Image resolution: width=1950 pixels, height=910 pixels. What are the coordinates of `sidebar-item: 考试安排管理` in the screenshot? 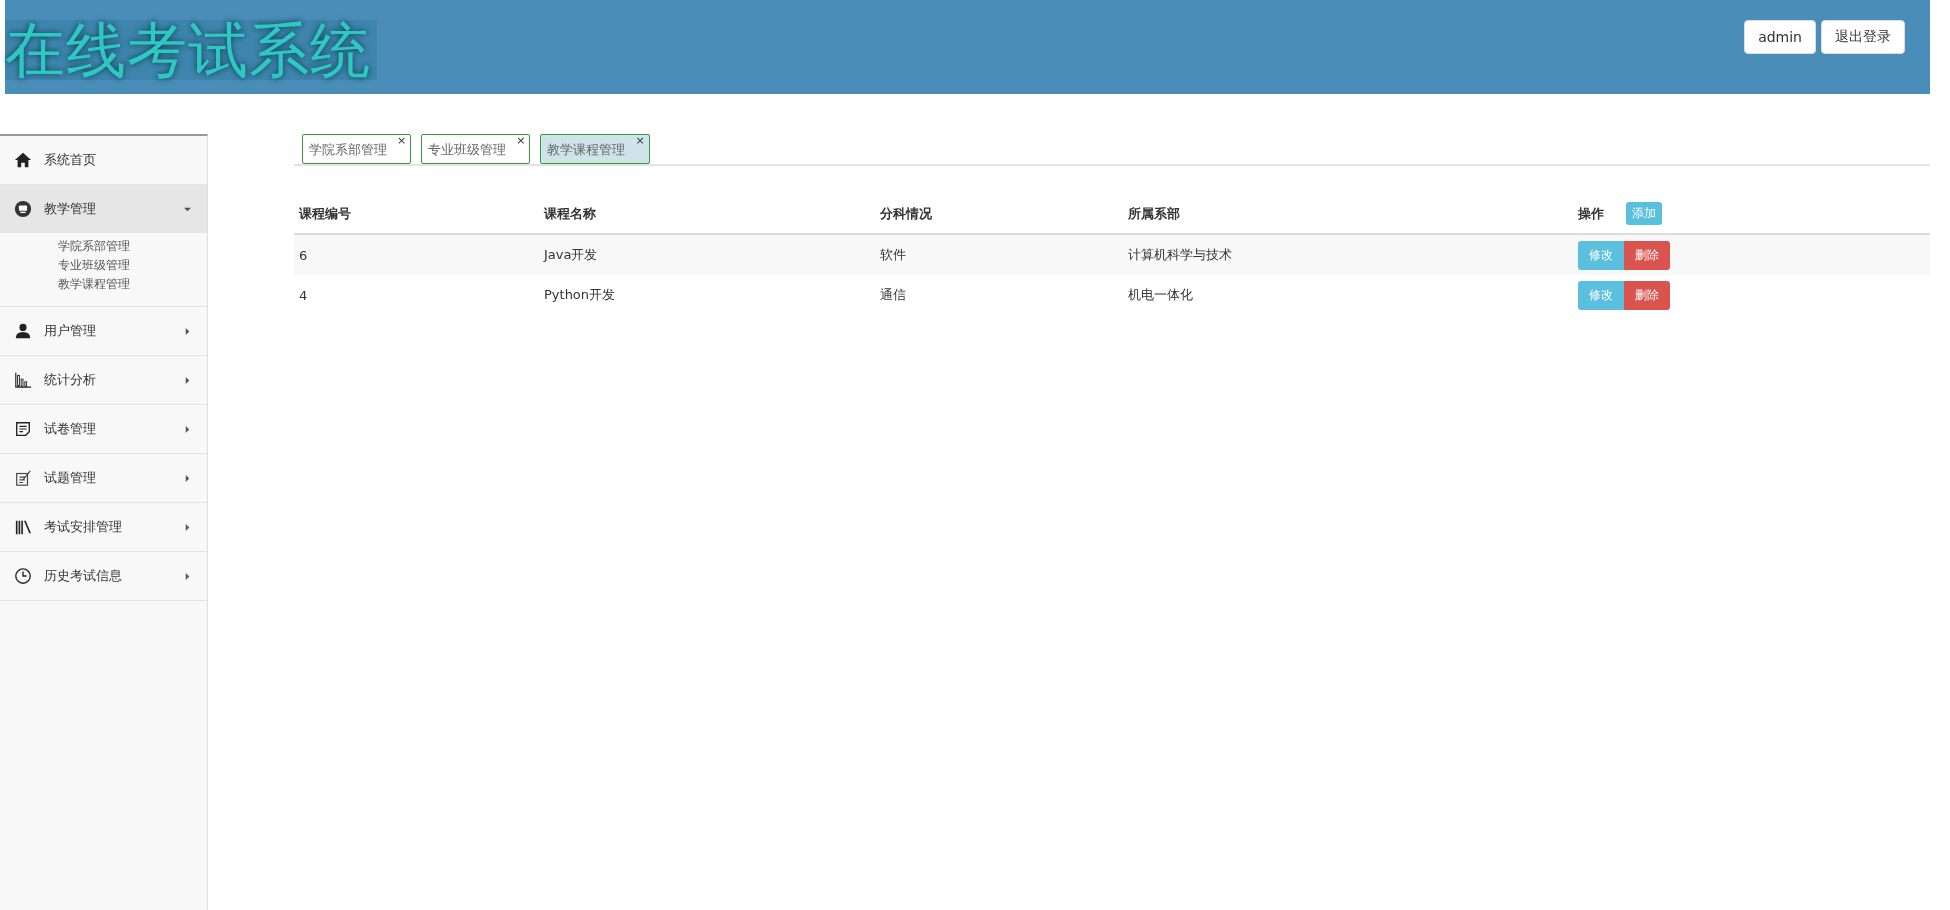 It's located at (103, 527).